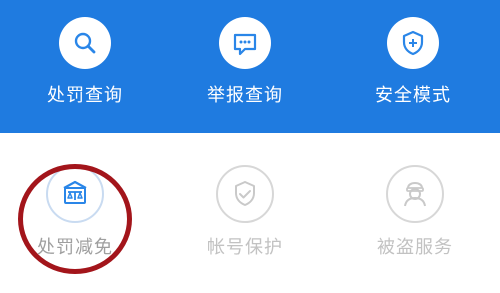  I want to click on shield-check-icon, so click(245, 193).